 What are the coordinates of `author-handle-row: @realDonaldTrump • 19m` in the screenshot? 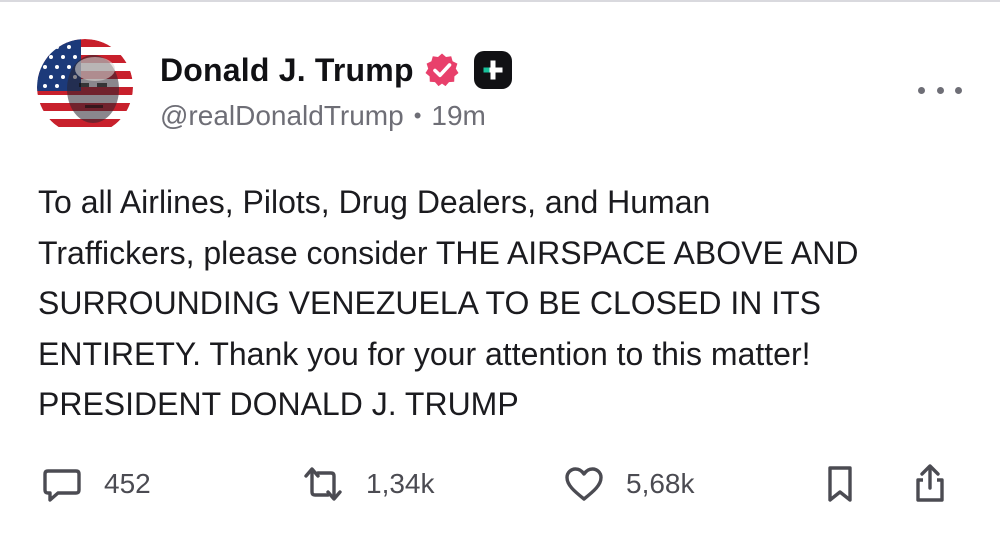 It's located at (323, 116).